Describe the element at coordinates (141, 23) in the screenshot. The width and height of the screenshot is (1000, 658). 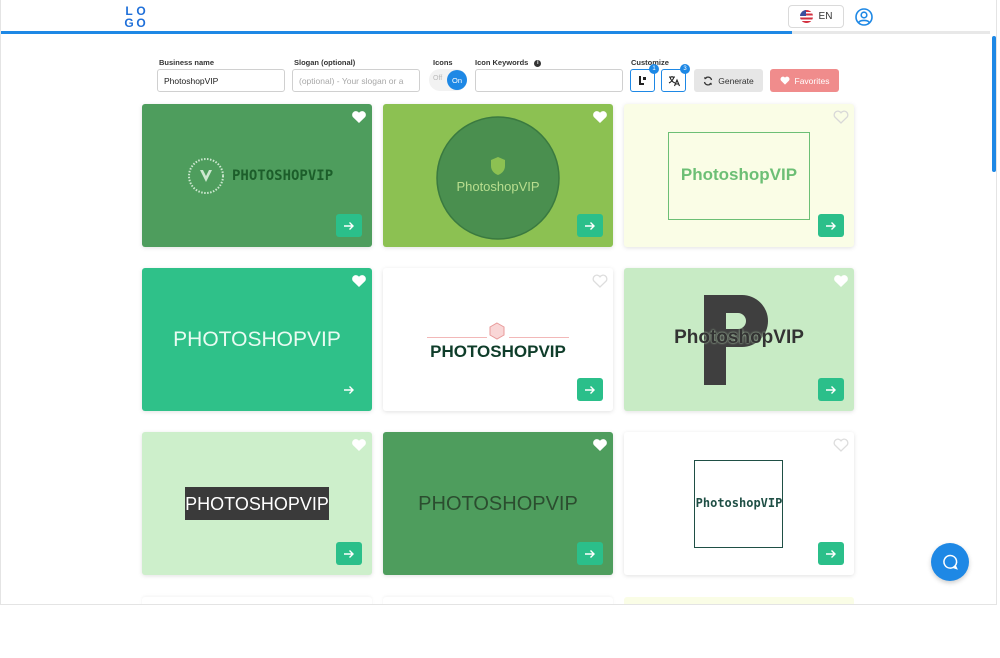
I see `logo-letter: O` at that location.